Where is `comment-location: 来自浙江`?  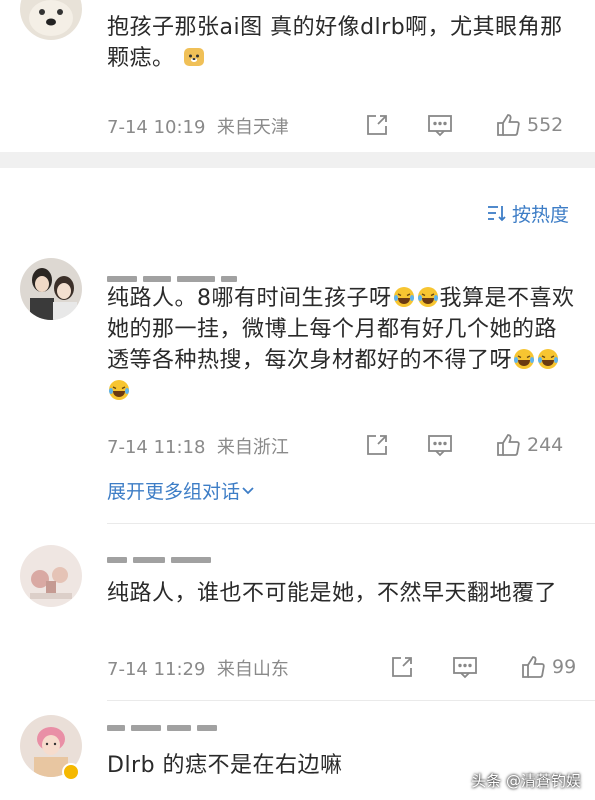 comment-location: 来自浙江 is located at coordinates (252, 447).